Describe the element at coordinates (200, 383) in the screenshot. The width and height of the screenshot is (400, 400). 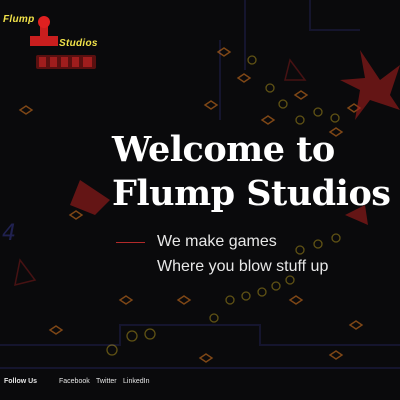
I see `footer: Follow Us Facebook Twitter LinkedIn` at that location.